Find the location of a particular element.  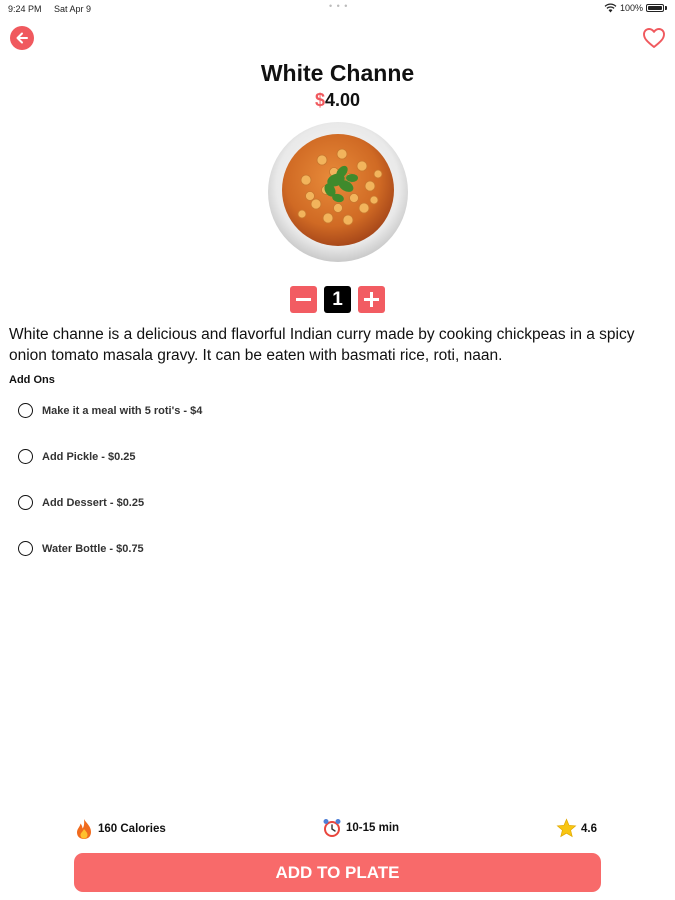

addons-heading: Add Ons is located at coordinates (32, 380).